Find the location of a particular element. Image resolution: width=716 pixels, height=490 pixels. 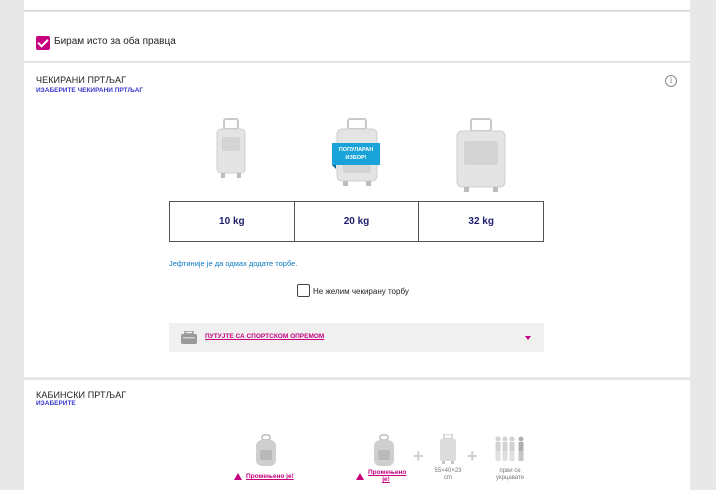

same-both-ways-label: Бирам исто за оба правца is located at coordinates (115, 41).